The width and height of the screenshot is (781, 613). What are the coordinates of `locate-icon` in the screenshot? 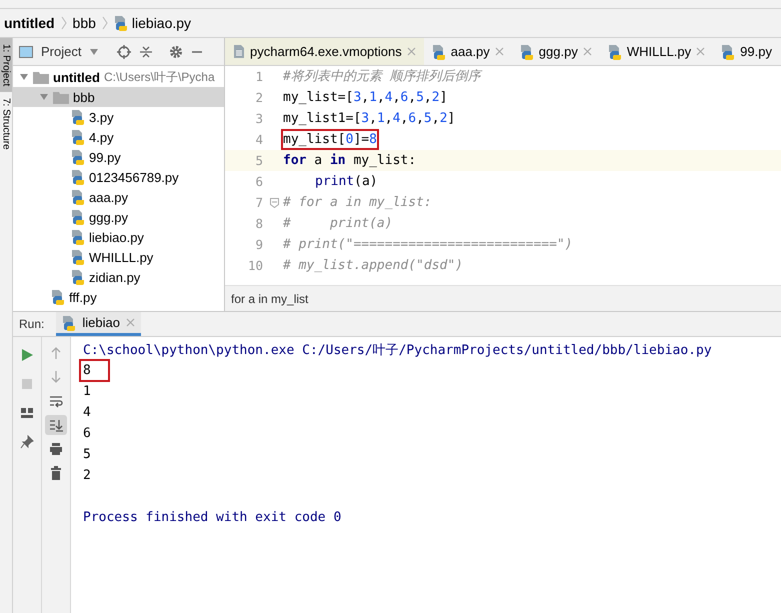 It's located at (124, 51).